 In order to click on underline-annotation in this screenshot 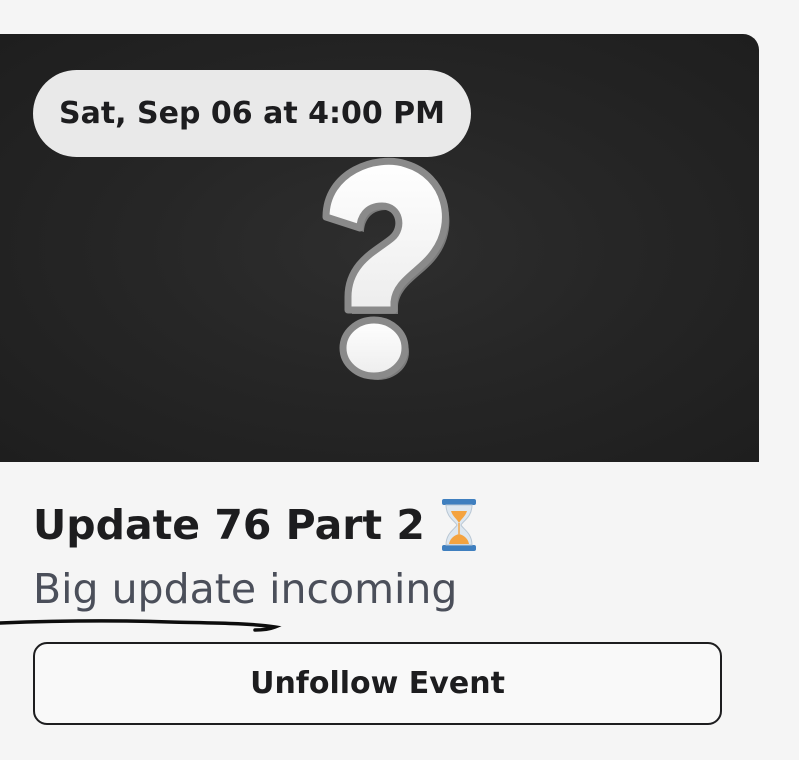, I will do `click(141, 625)`.